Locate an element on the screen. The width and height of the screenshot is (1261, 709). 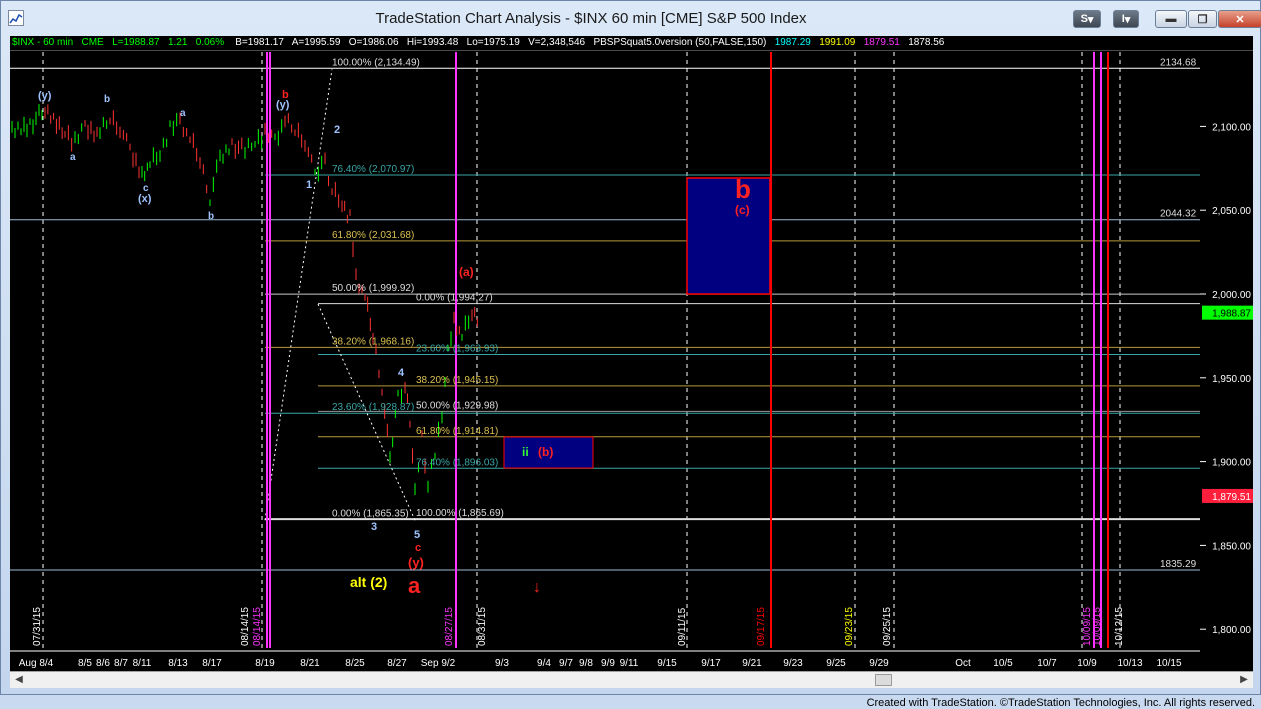
horizontal-scrollbar: ◀ ▶ is located at coordinates (631, 679).